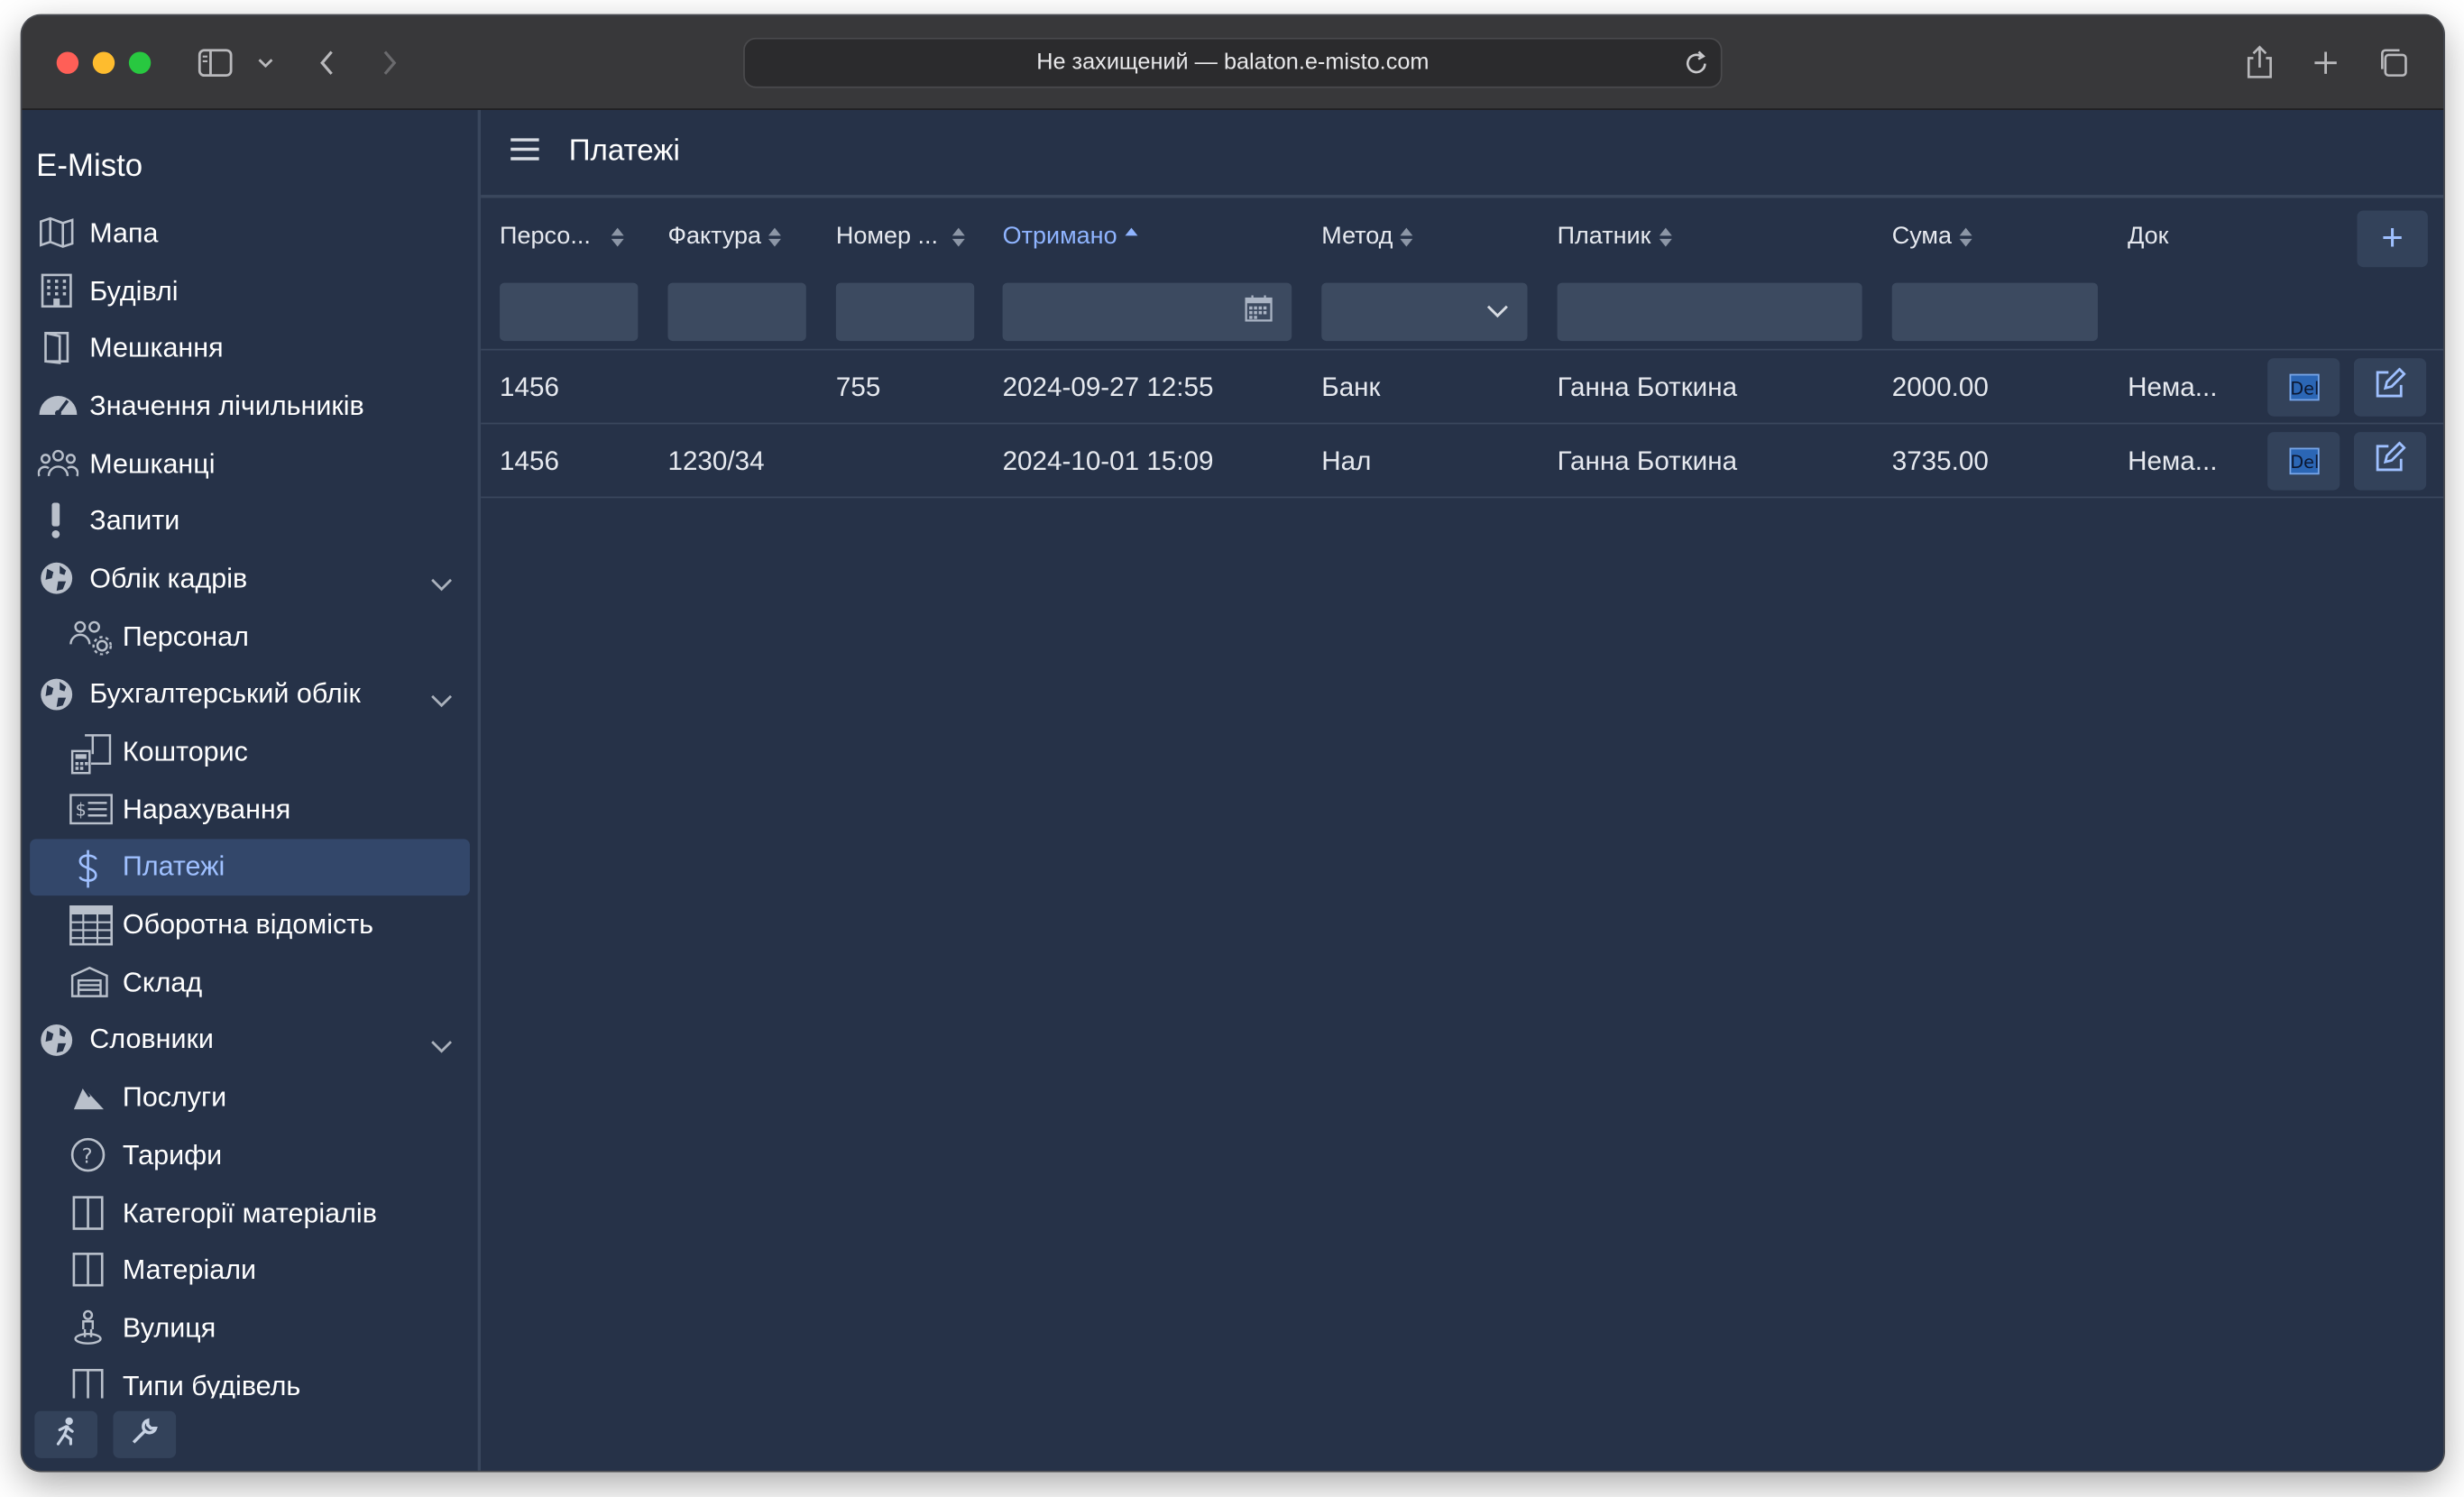  I want to click on sidebar-item-label: Нарахування, so click(206, 809).